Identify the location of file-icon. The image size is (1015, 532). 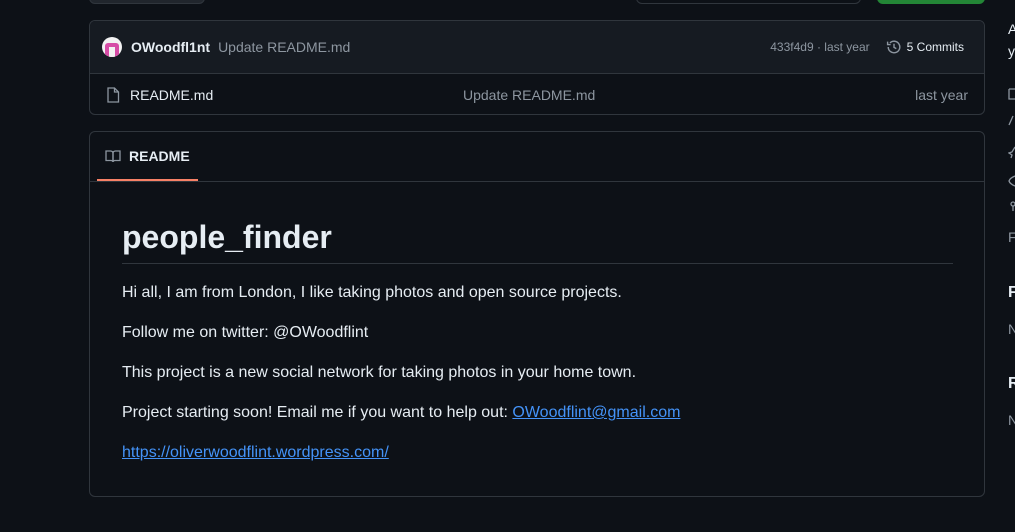
(113, 94).